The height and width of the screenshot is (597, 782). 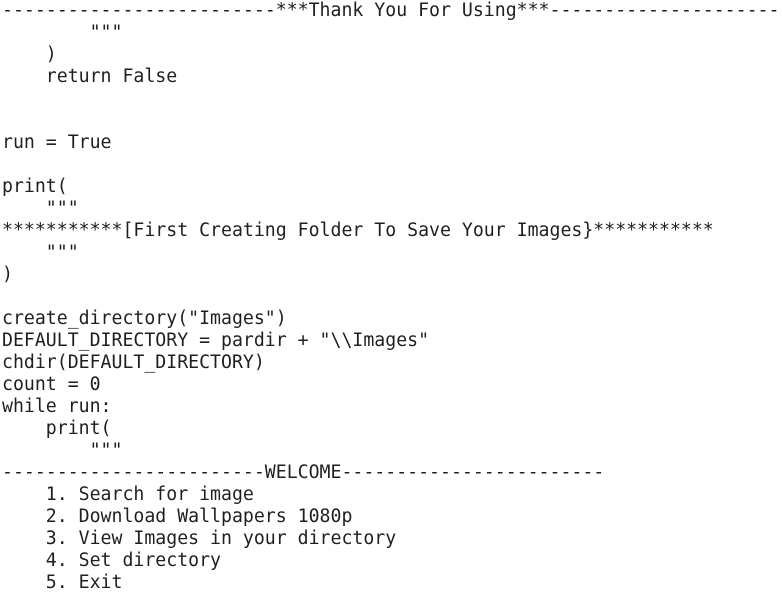 I want to click on code-line: return False, so click(x=90, y=76).